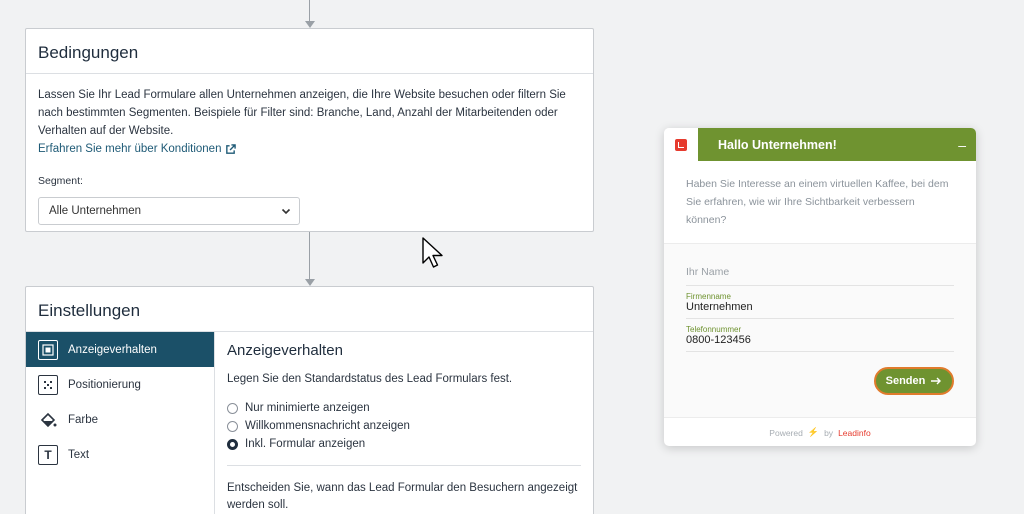 The image size is (1024, 514). I want to click on sidebar-item-label: Positionierung, so click(104, 384).